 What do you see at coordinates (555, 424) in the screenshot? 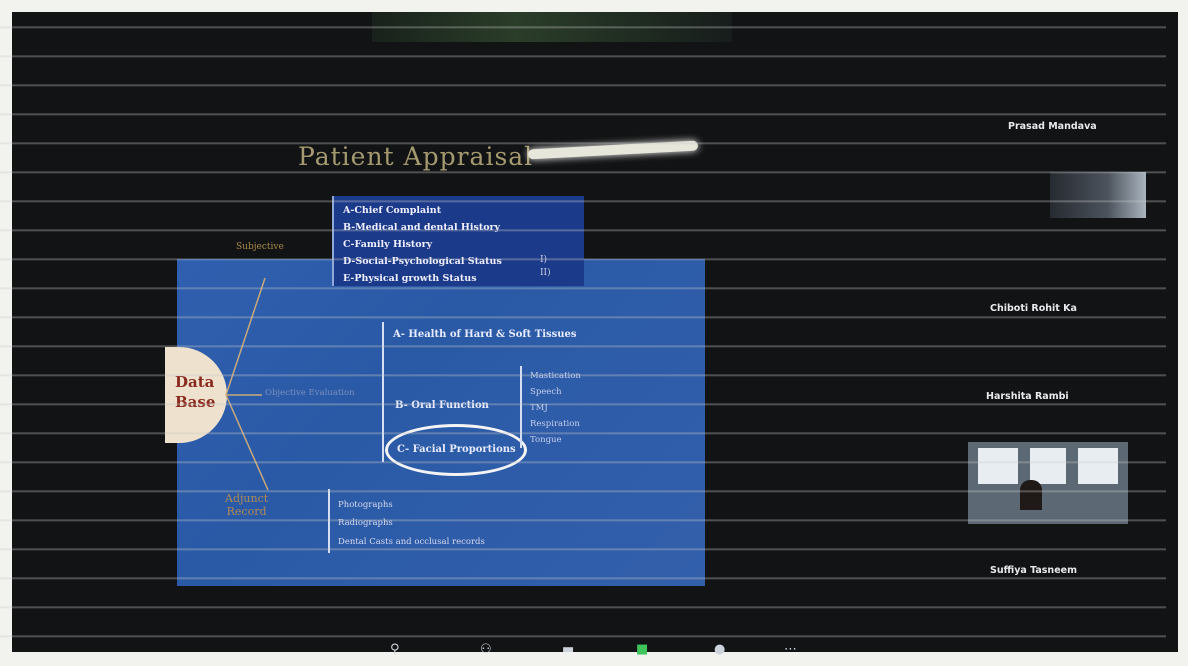
I see `oral-function-item: Respiration` at bounding box center [555, 424].